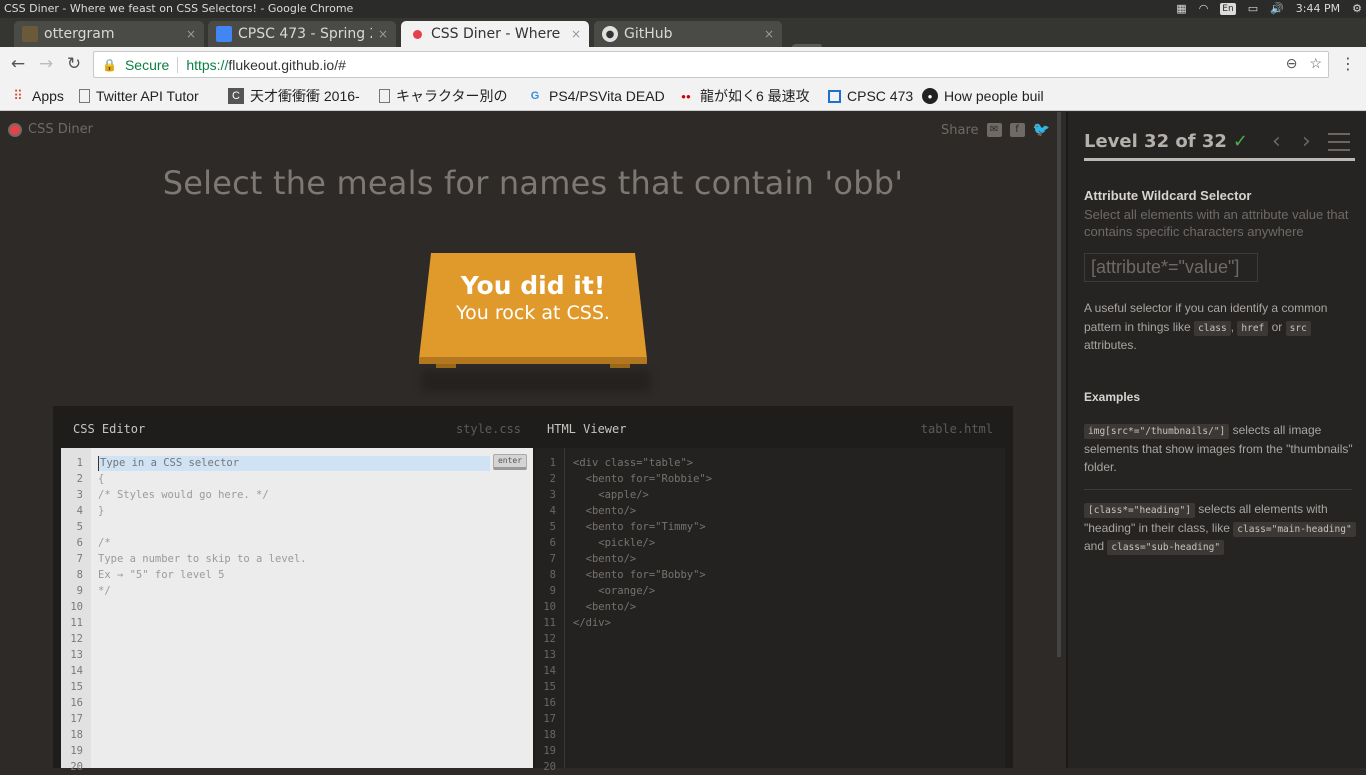 The image size is (1366, 775). What do you see at coordinates (1204, 9) in the screenshot?
I see `wifi-icon: ◠` at bounding box center [1204, 9].